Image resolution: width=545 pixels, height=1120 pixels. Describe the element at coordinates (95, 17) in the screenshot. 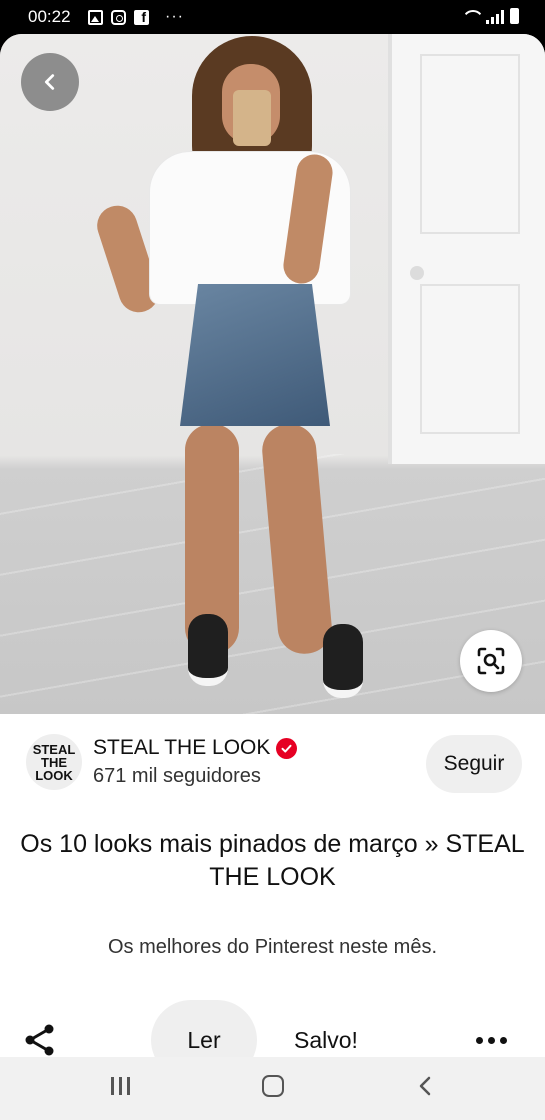

I see `gallery-icon` at that location.